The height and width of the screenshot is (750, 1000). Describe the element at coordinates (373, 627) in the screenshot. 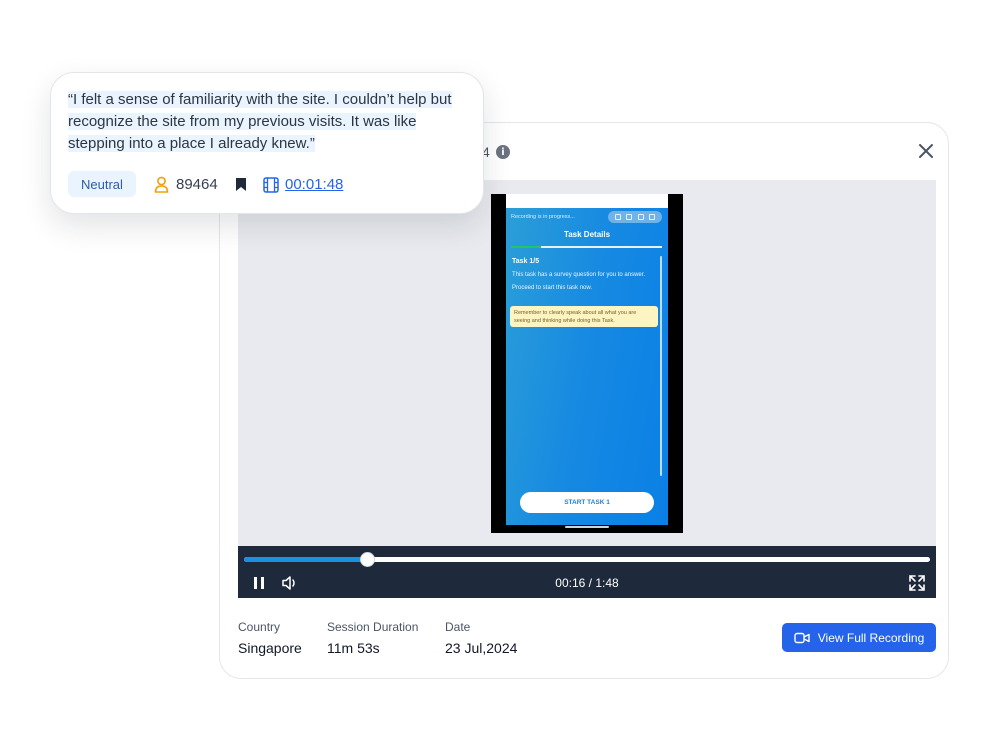

I see `duration-label: Session Duration` at that location.